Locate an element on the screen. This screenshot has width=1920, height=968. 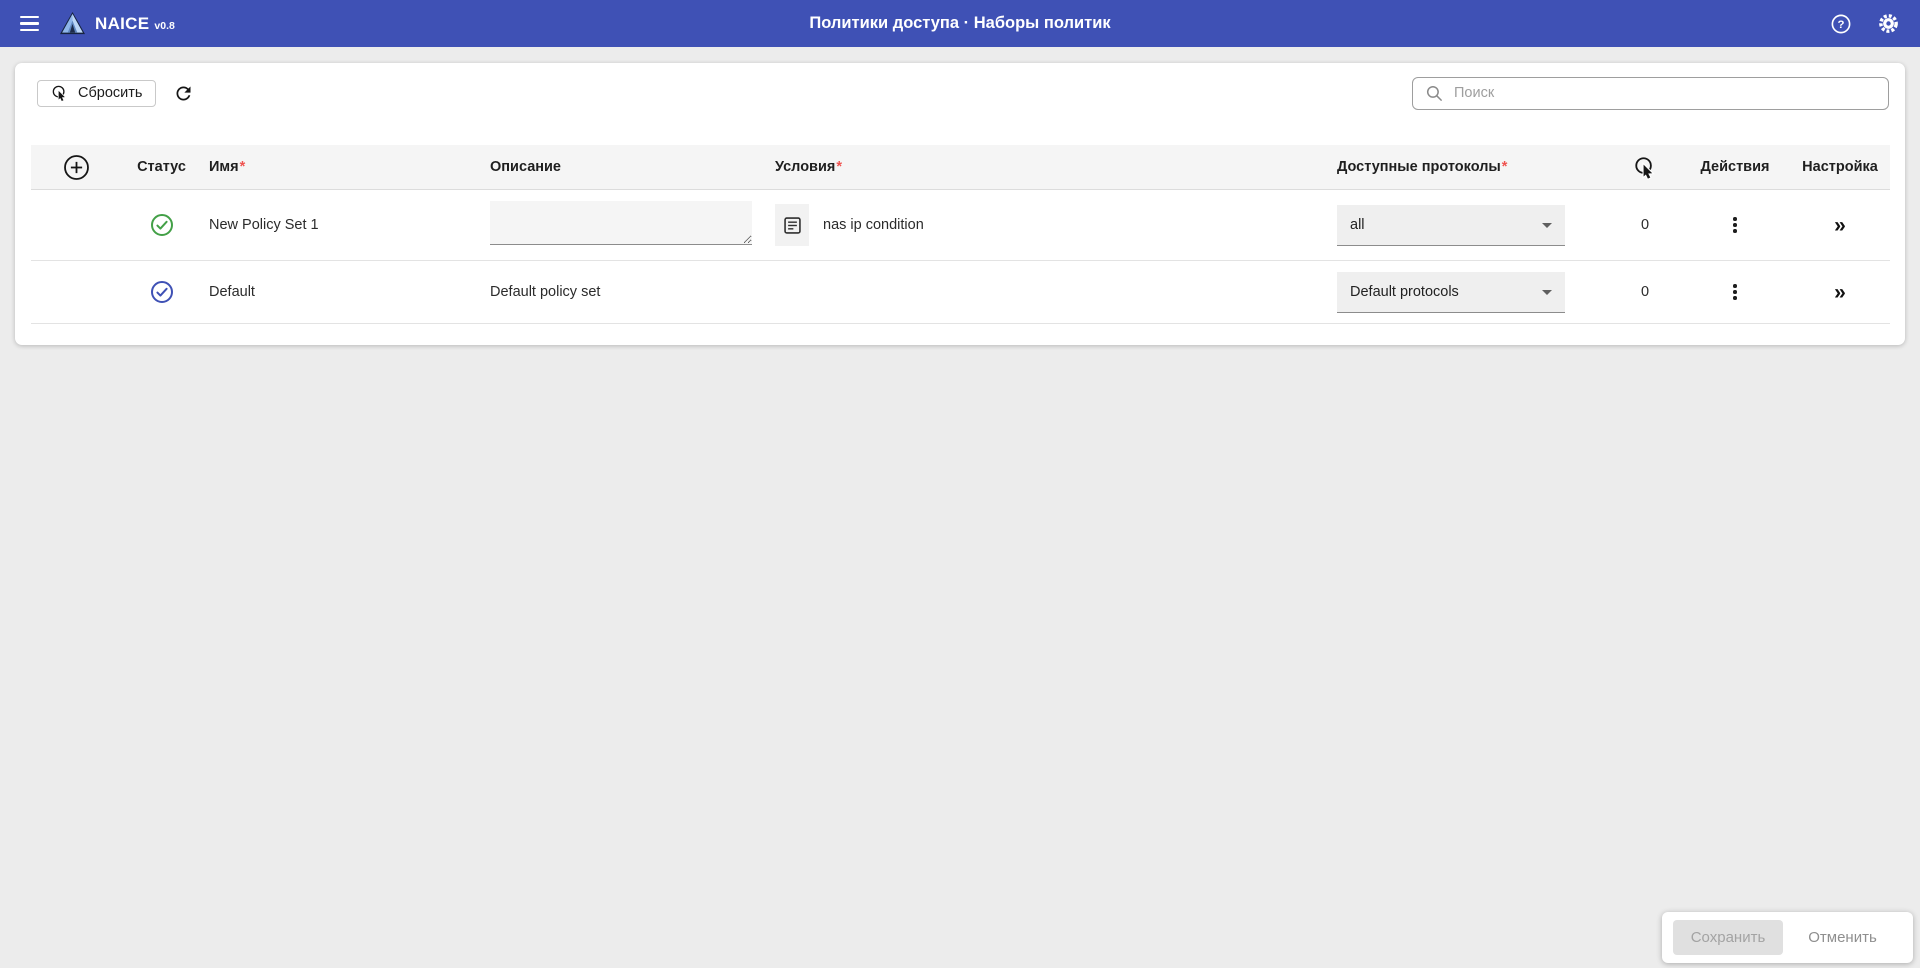
protocols-selected-value: Default protocols is located at coordinates (1404, 291).